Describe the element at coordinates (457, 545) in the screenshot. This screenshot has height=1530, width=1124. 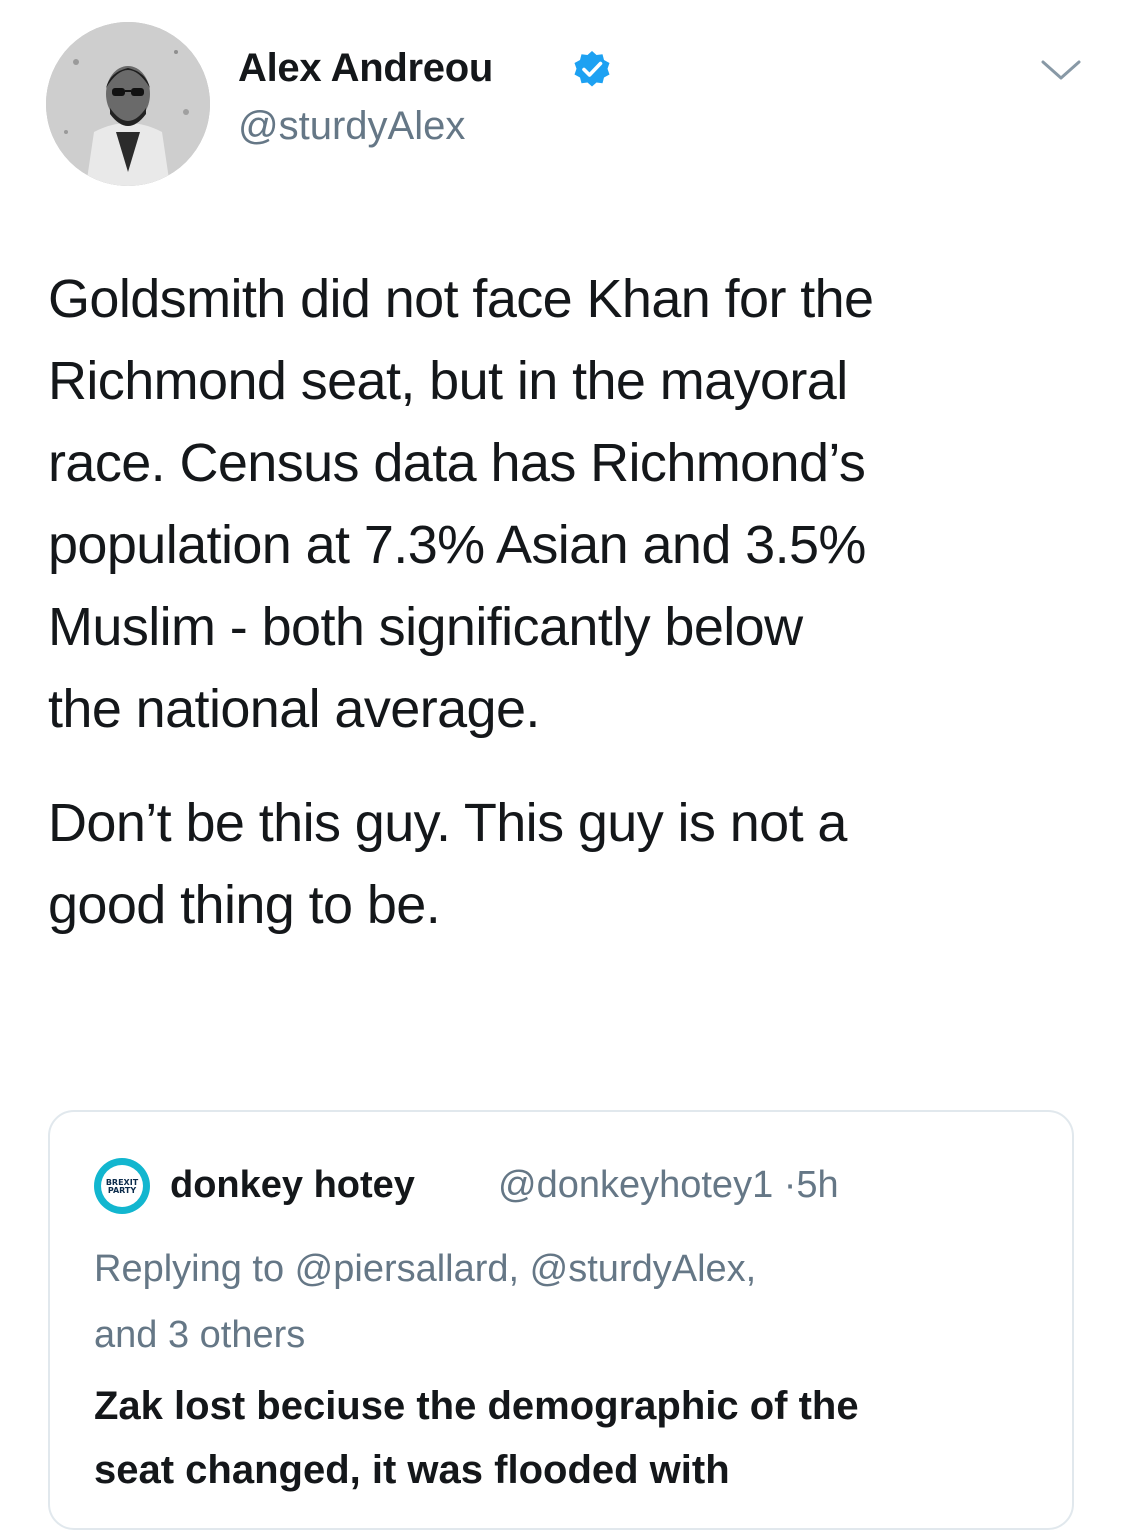
I see `tweet-line: population at 7.3% Asian and 3.5%` at that location.